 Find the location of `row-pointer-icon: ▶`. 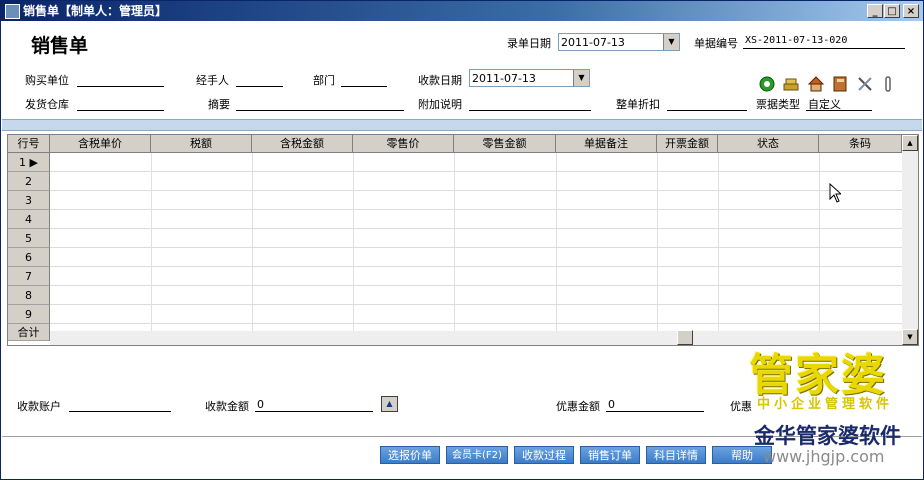

row-pointer-icon: ▶ is located at coordinates (33, 162).